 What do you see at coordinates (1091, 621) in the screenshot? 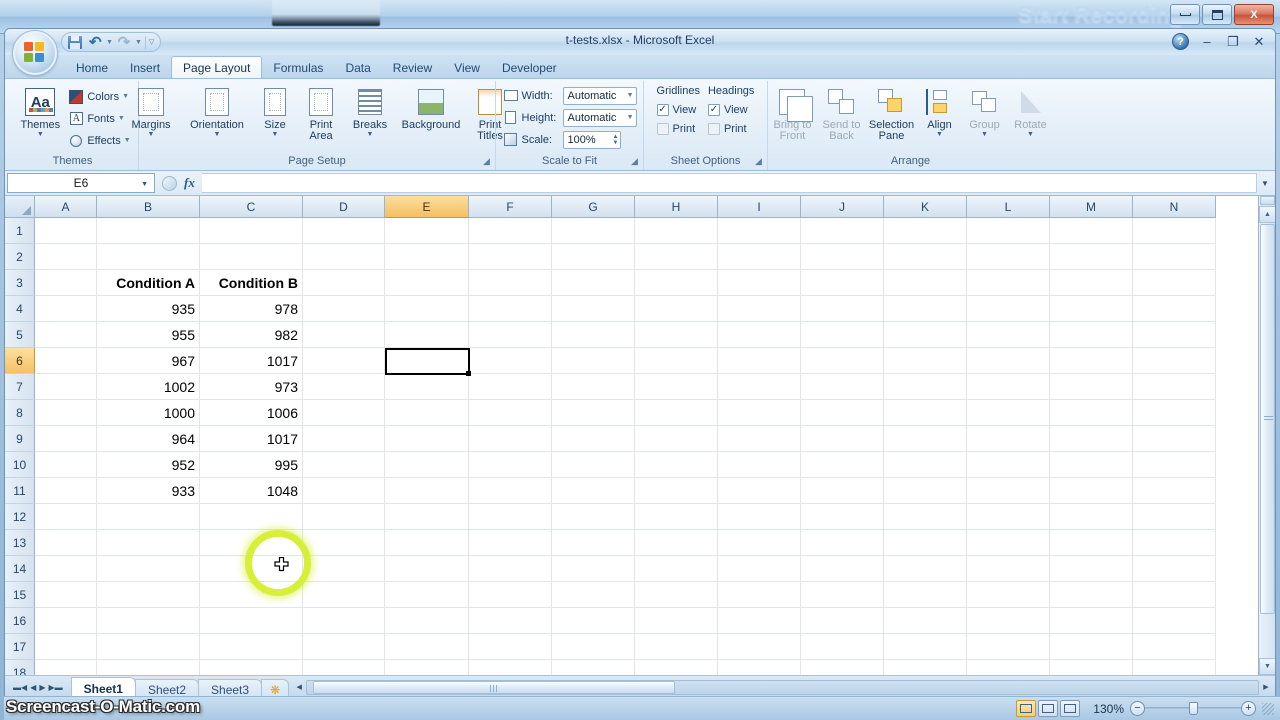
I see `cell-M16` at bounding box center [1091, 621].